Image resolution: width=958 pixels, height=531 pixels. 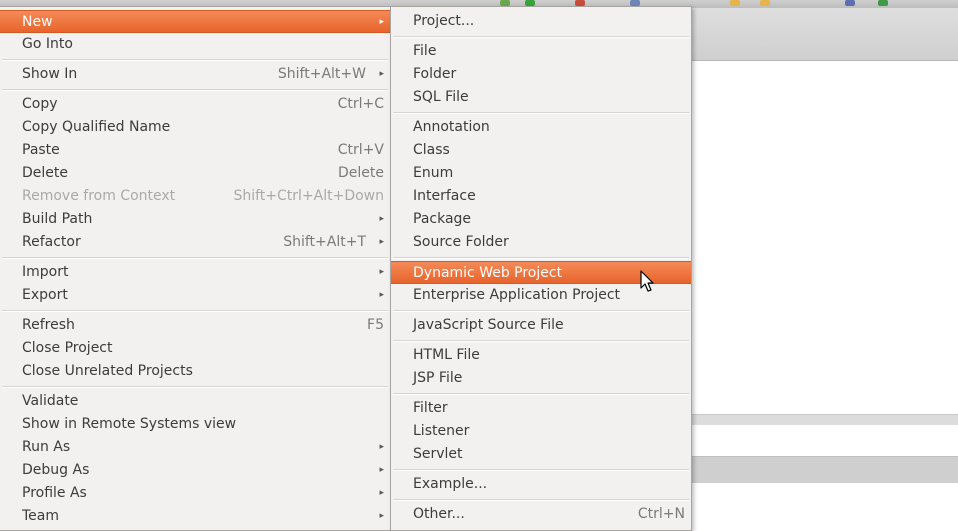 What do you see at coordinates (54, 493) in the screenshot?
I see `menu-item-label: Profile As` at bounding box center [54, 493].